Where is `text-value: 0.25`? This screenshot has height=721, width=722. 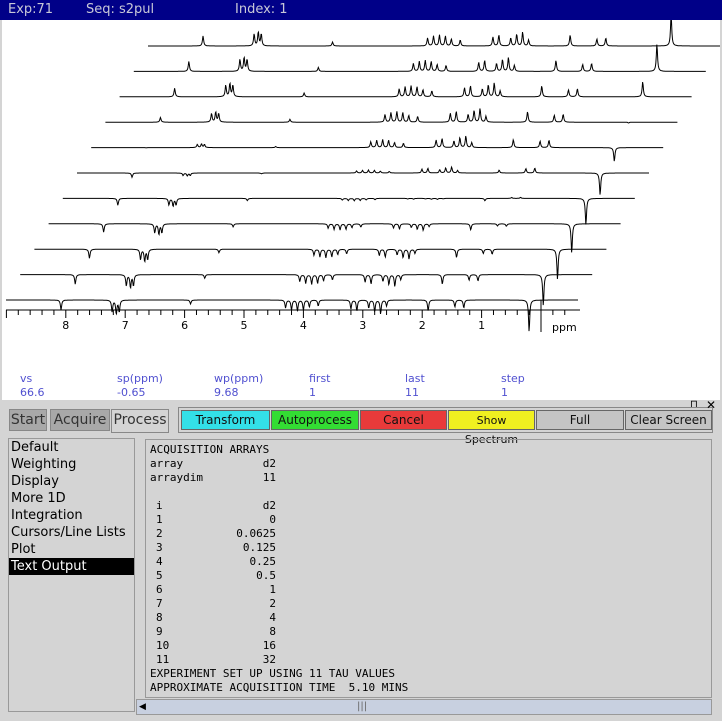 text-value: 0.25 is located at coordinates (263, 561).